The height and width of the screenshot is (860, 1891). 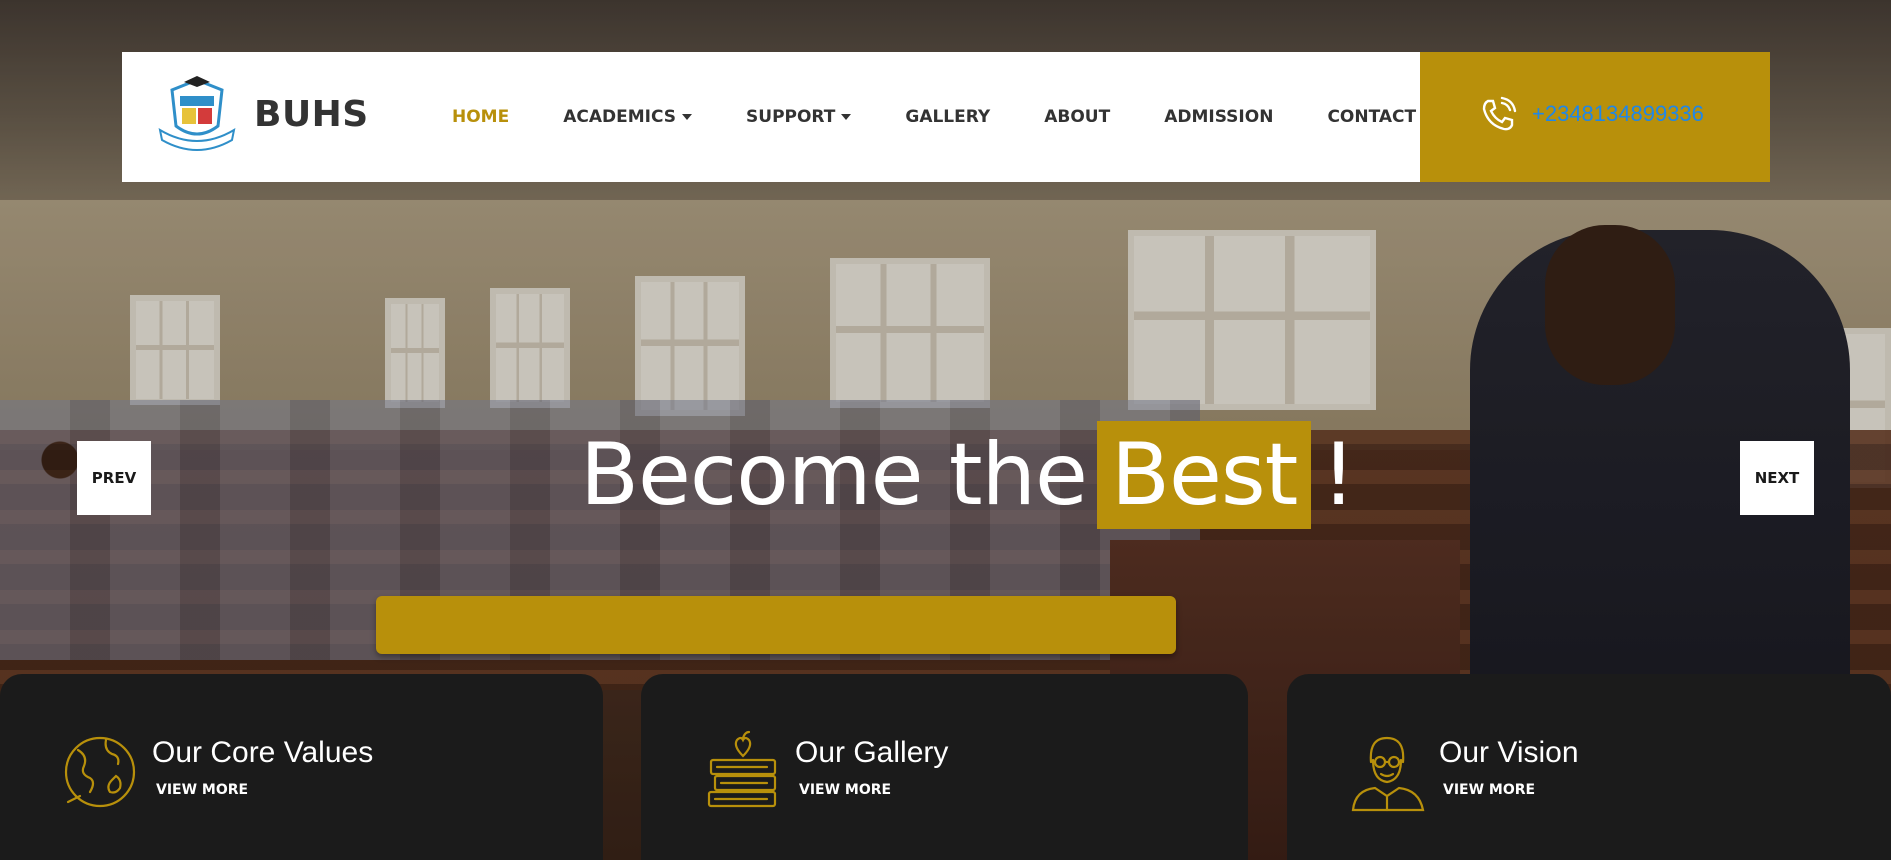 What do you see at coordinates (1338, 475) in the screenshot?
I see `headline-exclamation: !` at bounding box center [1338, 475].